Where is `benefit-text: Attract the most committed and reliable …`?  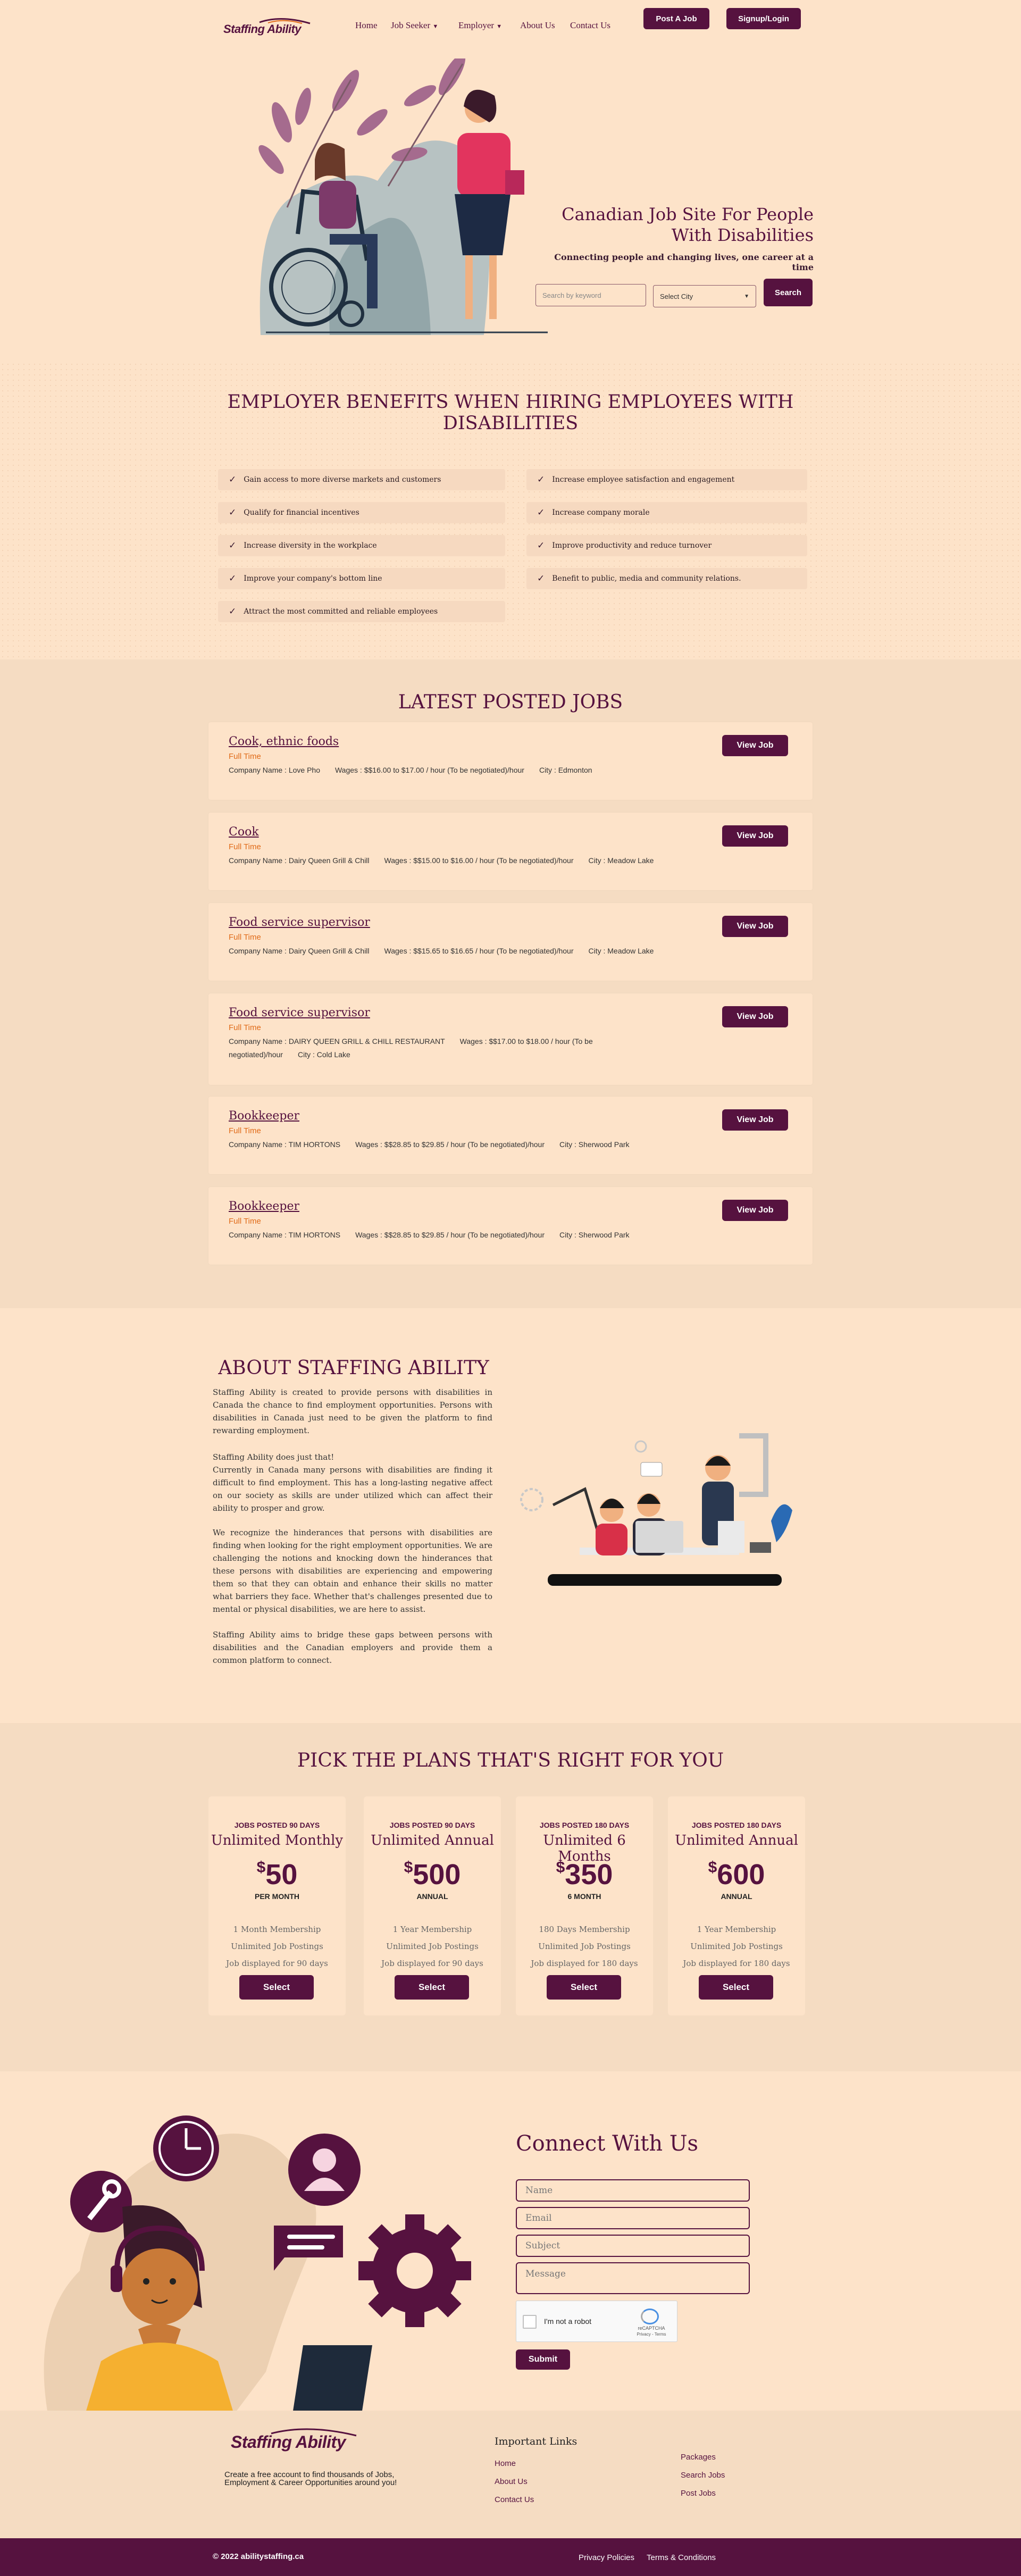 benefit-text: Attract the most committed and reliable … is located at coordinates (341, 611).